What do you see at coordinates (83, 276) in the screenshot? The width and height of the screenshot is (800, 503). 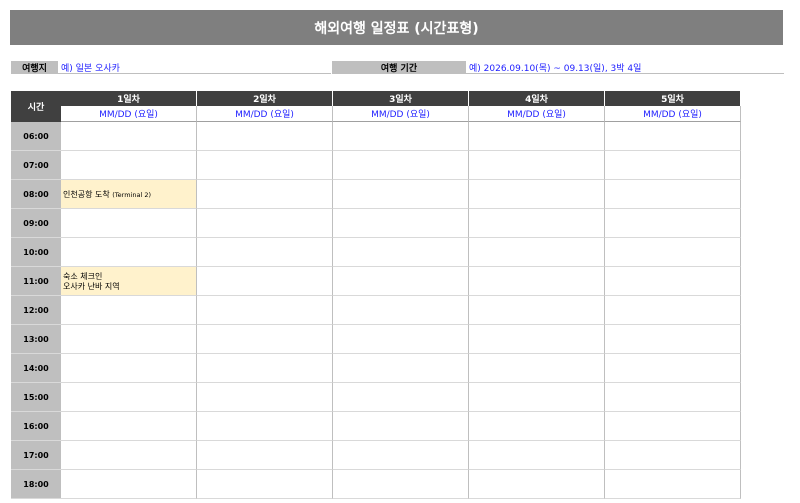 I see `event-line-1: 숙소 체크인` at bounding box center [83, 276].